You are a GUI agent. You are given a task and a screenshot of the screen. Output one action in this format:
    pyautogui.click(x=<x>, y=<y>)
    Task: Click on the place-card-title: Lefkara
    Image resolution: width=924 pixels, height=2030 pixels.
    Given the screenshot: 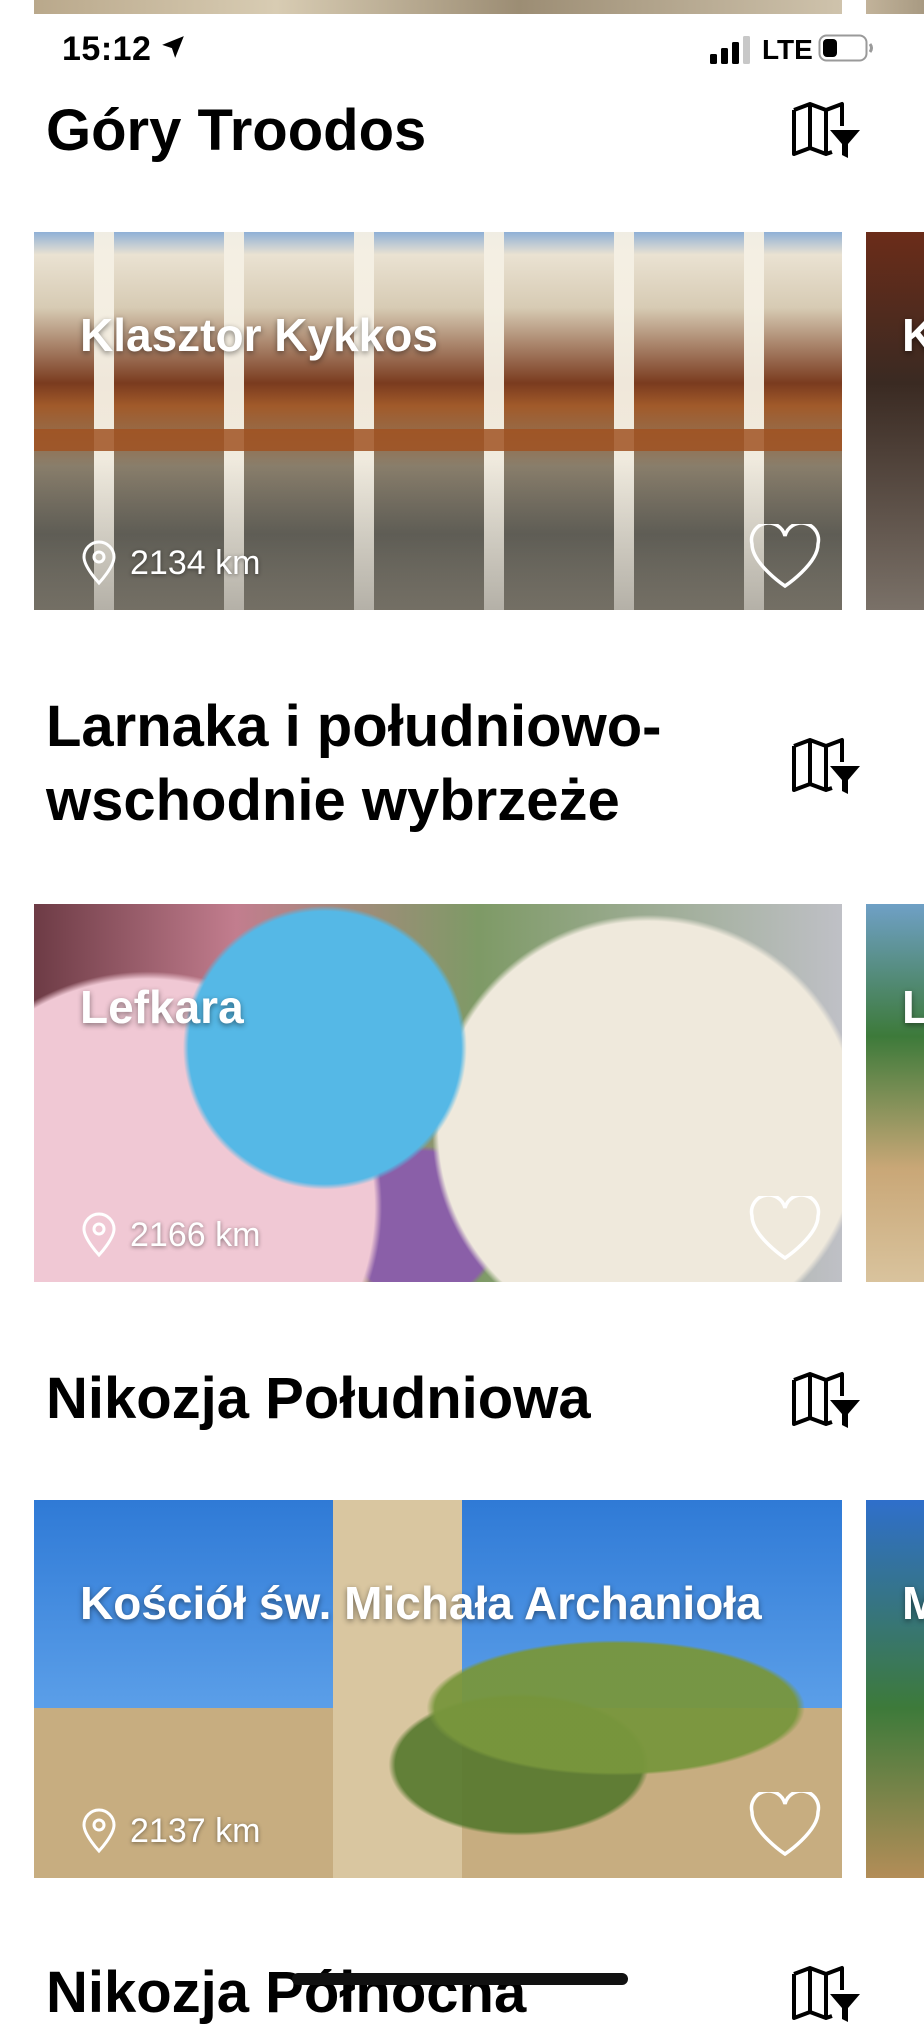 What is the action you would take?
    pyautogui.click(x=162, y=1007)
    